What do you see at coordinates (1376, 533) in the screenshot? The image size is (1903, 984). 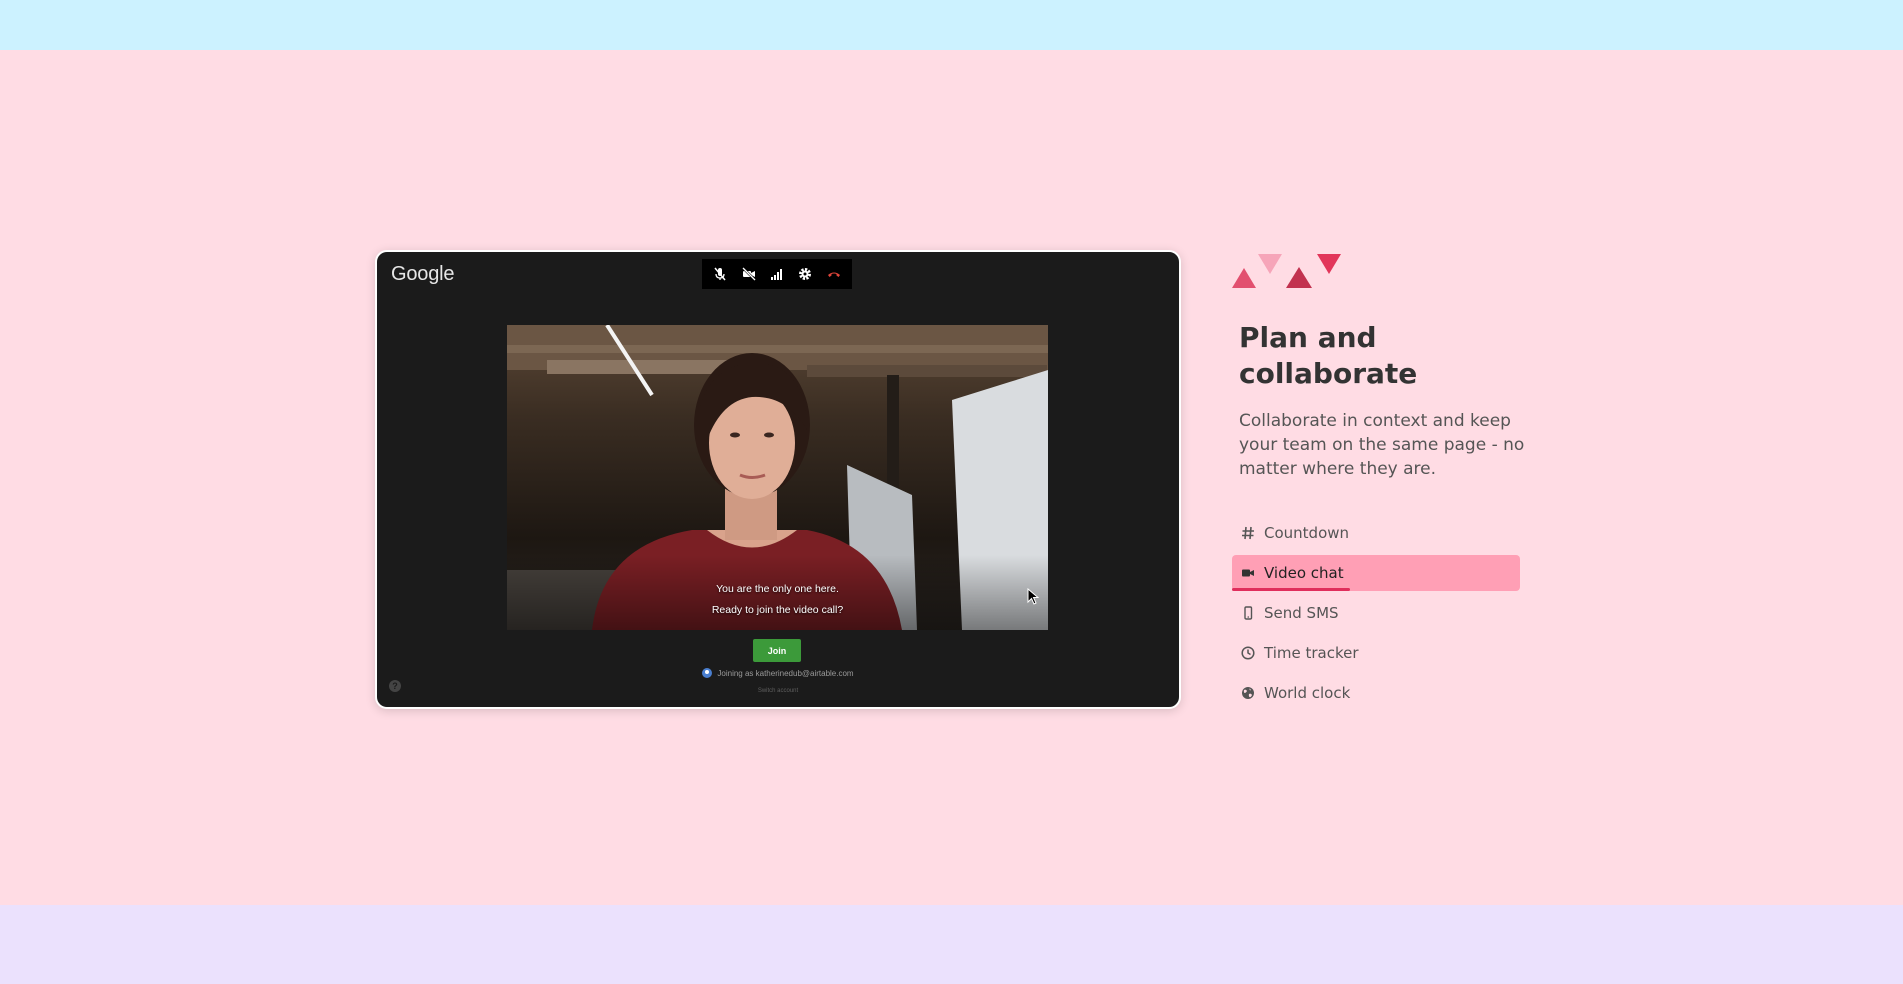 I see `menu-item-countdown: Countdown` at bounding box center [1376, 533].